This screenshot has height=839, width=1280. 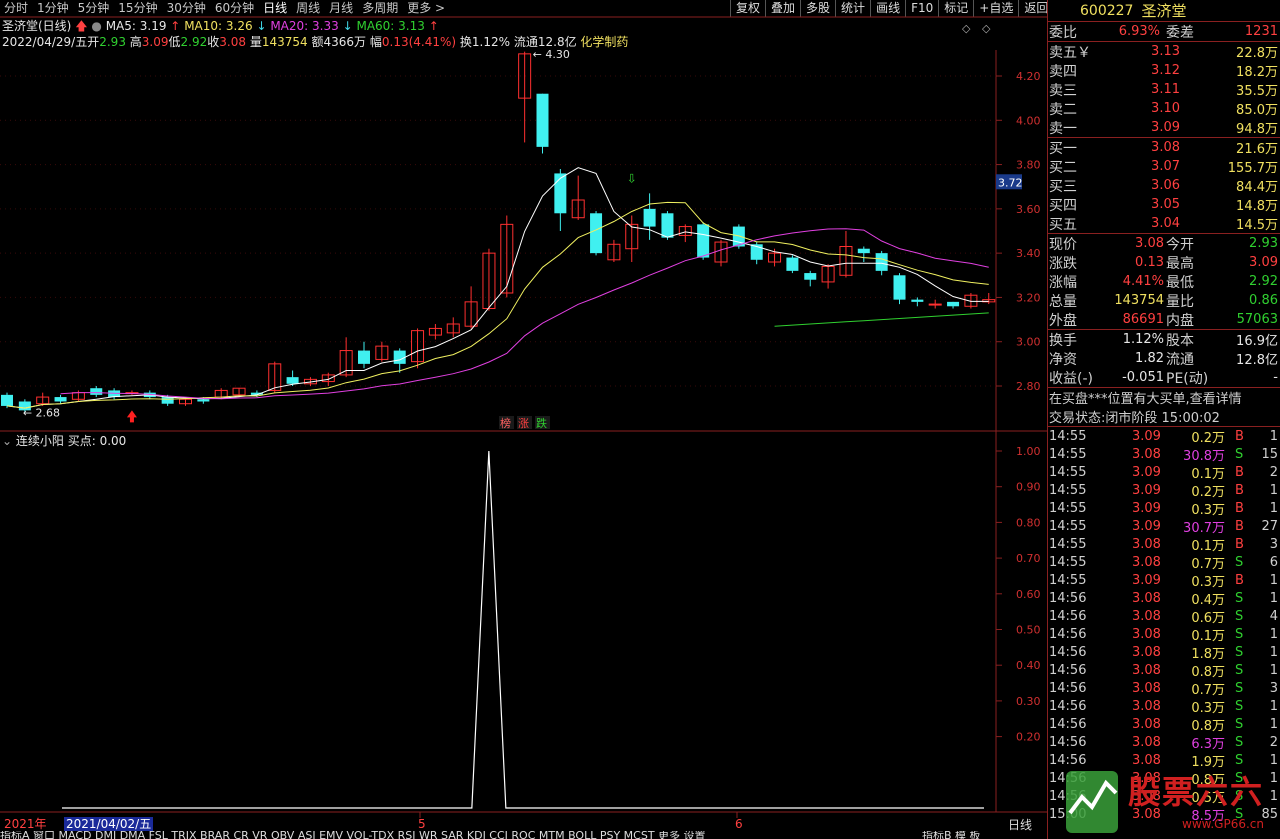 What do you see at coordinates (1063, 71) in the screenshot?
I see `level-label: 卖四` at bounding box center [1063, 71].